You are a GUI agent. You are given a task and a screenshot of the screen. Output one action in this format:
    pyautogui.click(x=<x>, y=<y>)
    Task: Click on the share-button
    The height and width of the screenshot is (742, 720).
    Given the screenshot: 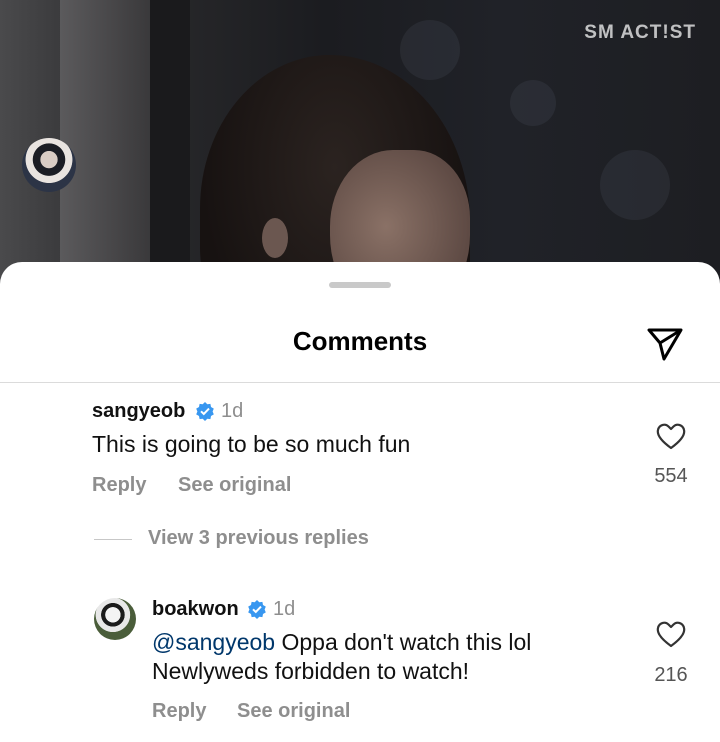 What is the action you would take?
    pyautogui.click(x=665, y=344)
    